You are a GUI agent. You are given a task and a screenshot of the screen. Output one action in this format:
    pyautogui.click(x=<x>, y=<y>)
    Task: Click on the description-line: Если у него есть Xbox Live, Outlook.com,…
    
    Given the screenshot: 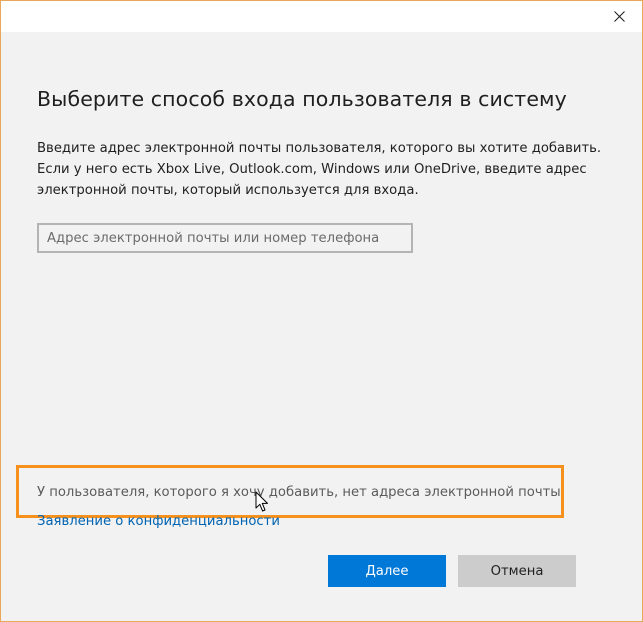 What is the action you would take?
    pyautogui.click(x=312, y=169)
    